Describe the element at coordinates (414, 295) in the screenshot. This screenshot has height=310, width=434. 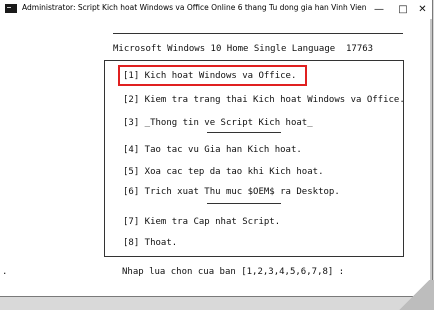
I see `desktop-corner` at that location.